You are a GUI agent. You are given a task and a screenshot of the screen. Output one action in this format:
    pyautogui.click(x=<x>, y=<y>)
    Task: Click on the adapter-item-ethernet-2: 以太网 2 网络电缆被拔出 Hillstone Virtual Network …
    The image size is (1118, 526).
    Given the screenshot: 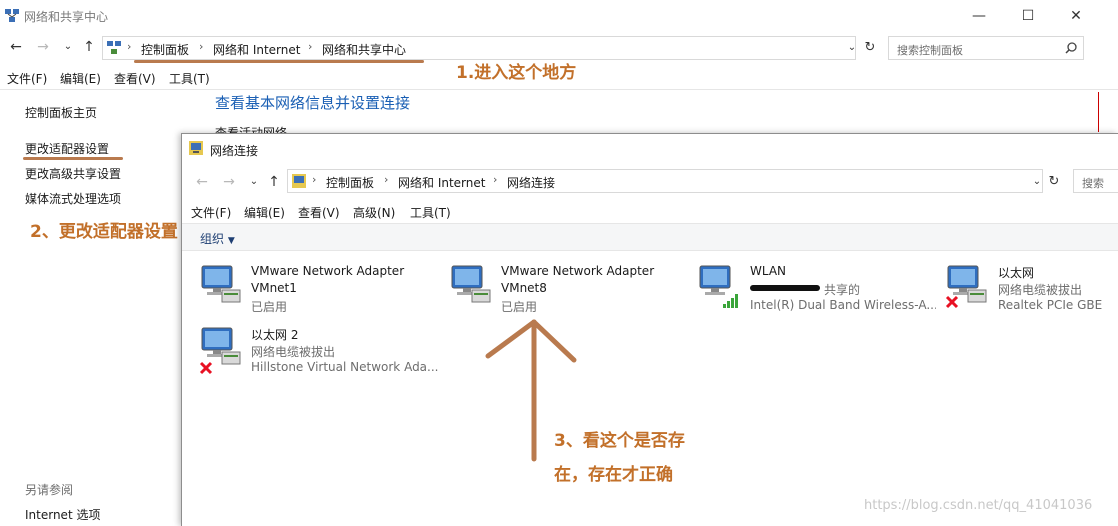 What is the action you would take?
    pyautogui.click(x=318, y=350)
    